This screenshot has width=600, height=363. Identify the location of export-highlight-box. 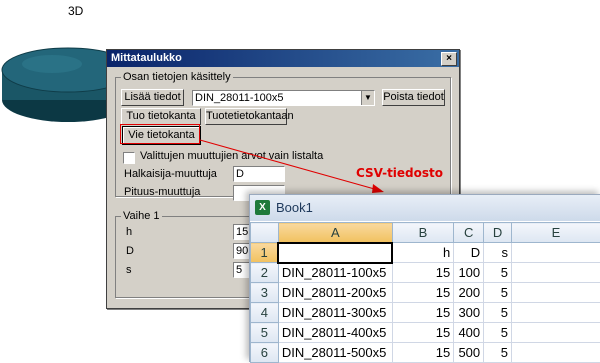
(160, 134).